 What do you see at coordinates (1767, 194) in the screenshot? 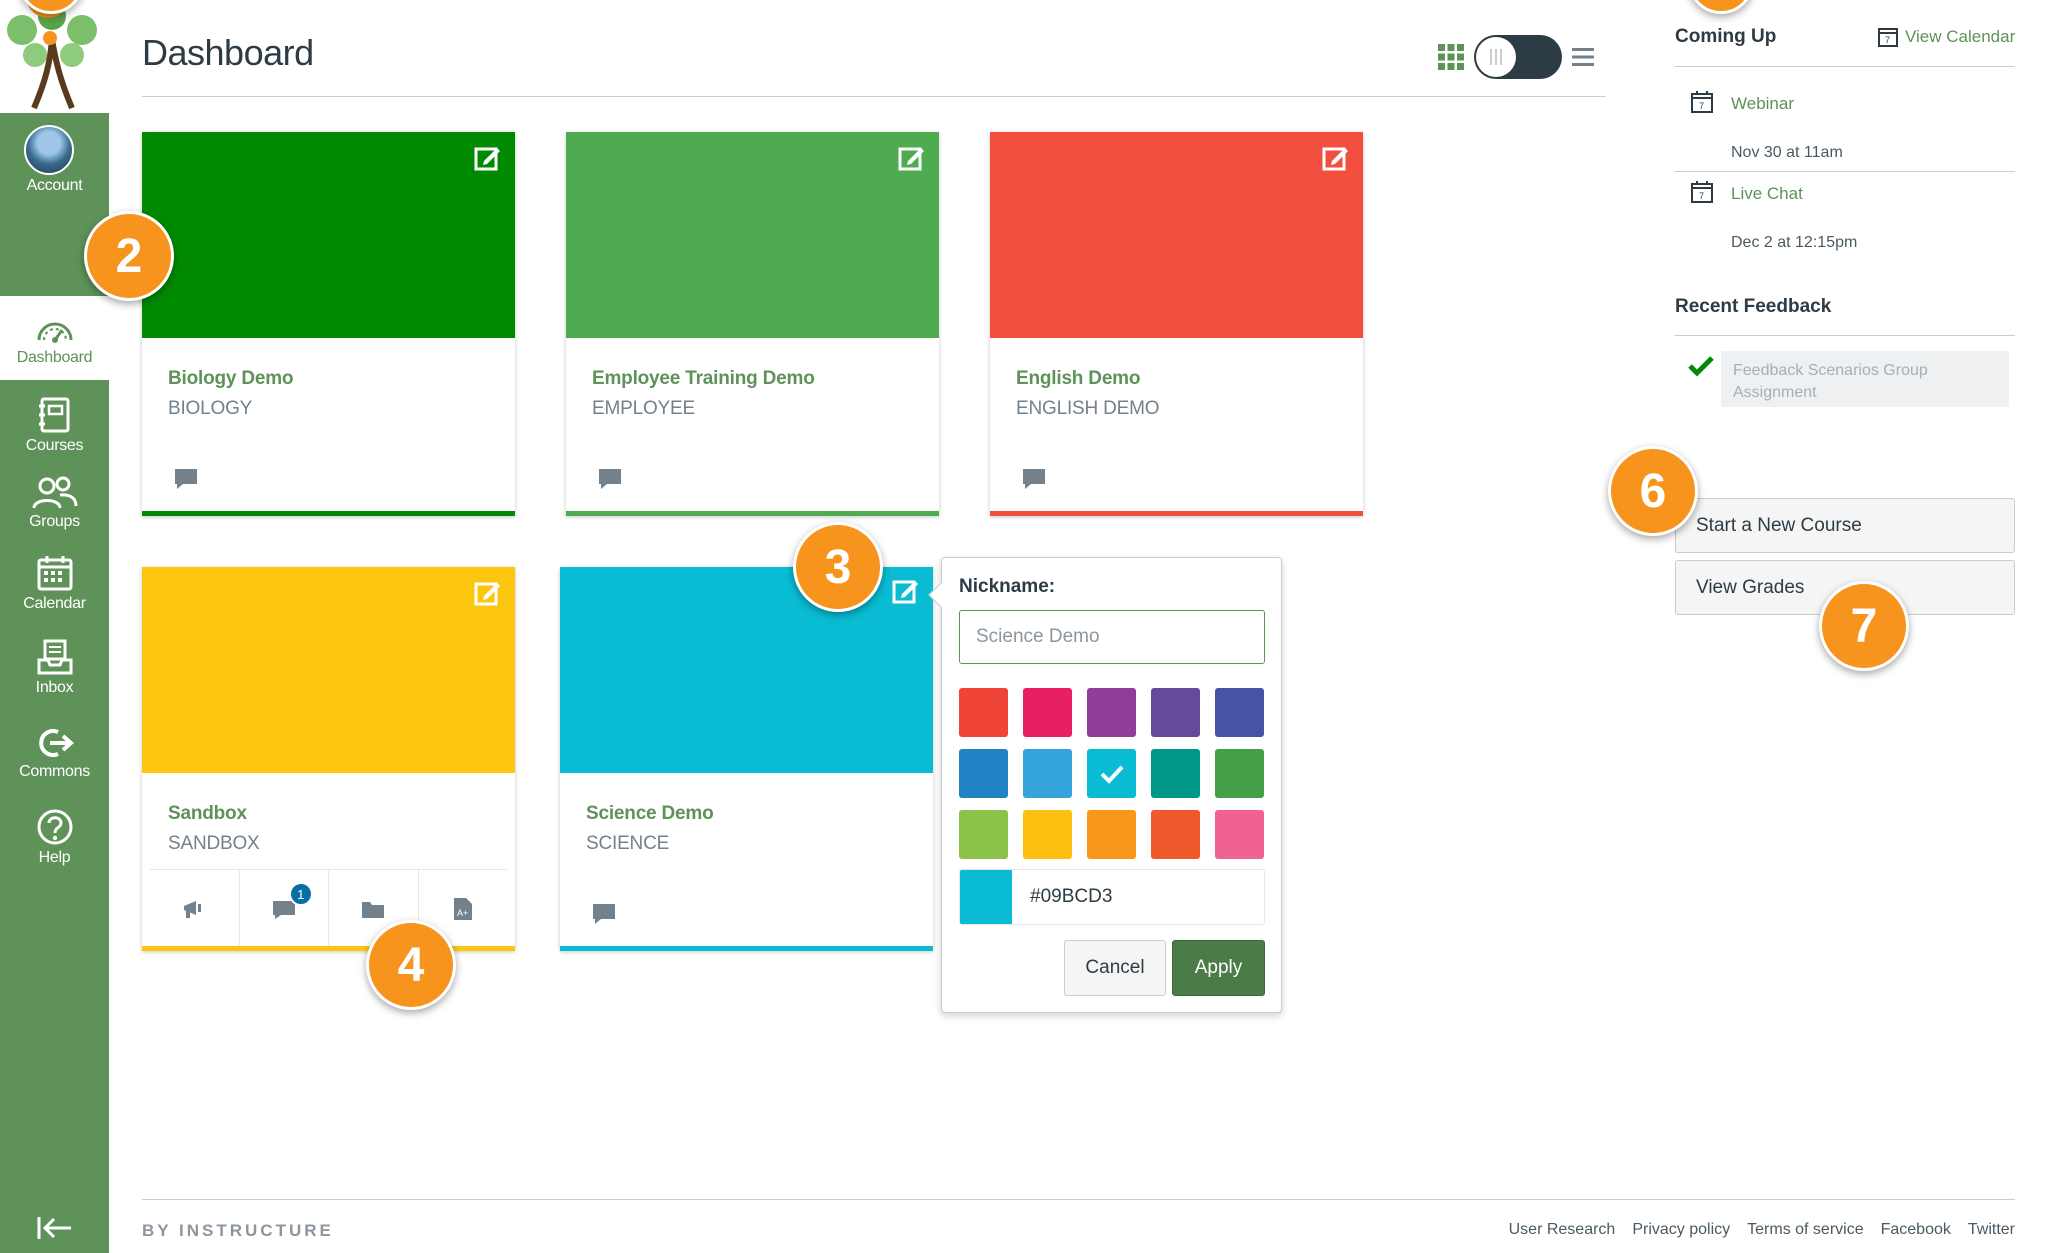
I see `event-title: Live Chat` at bounding box center [1767, 194].